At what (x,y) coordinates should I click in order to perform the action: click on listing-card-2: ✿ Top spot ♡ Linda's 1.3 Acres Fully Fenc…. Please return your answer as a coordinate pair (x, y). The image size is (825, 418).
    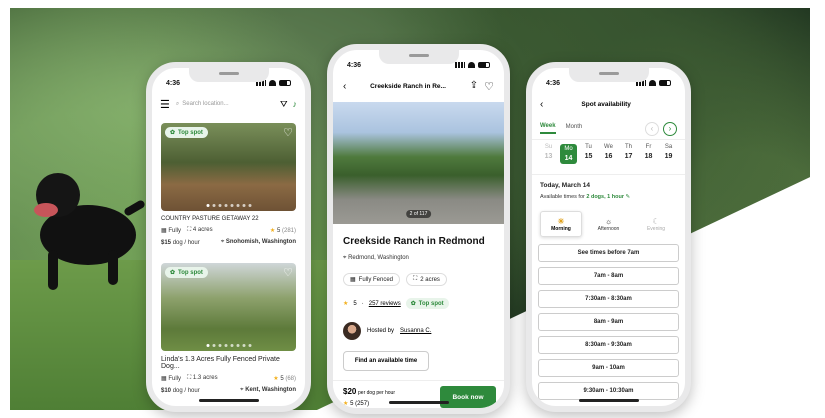
    Looking at the image, I should click on (228, 328).